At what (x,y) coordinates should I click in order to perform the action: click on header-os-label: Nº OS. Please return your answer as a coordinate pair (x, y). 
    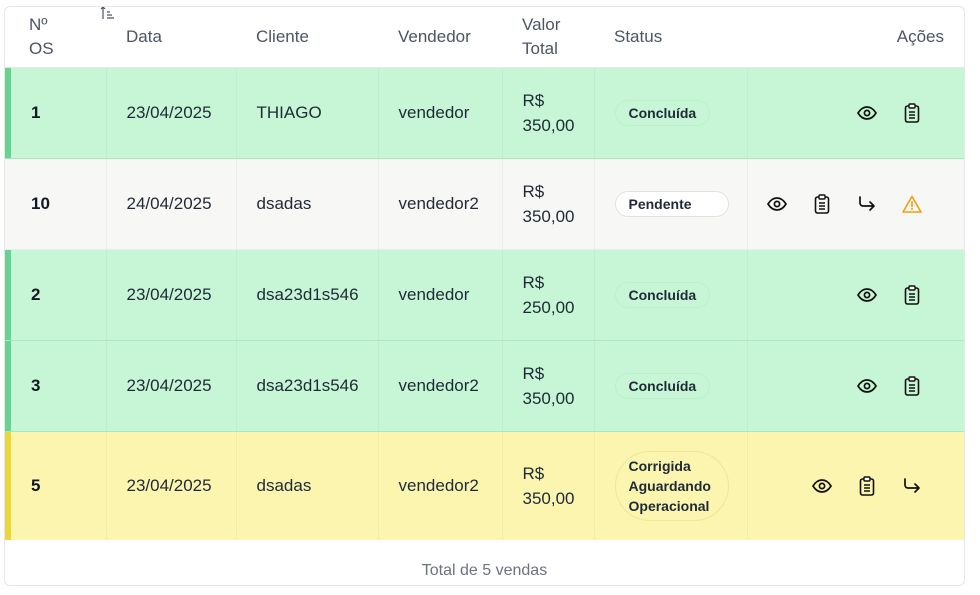
    Looking at the image, I should click on (41, 36).